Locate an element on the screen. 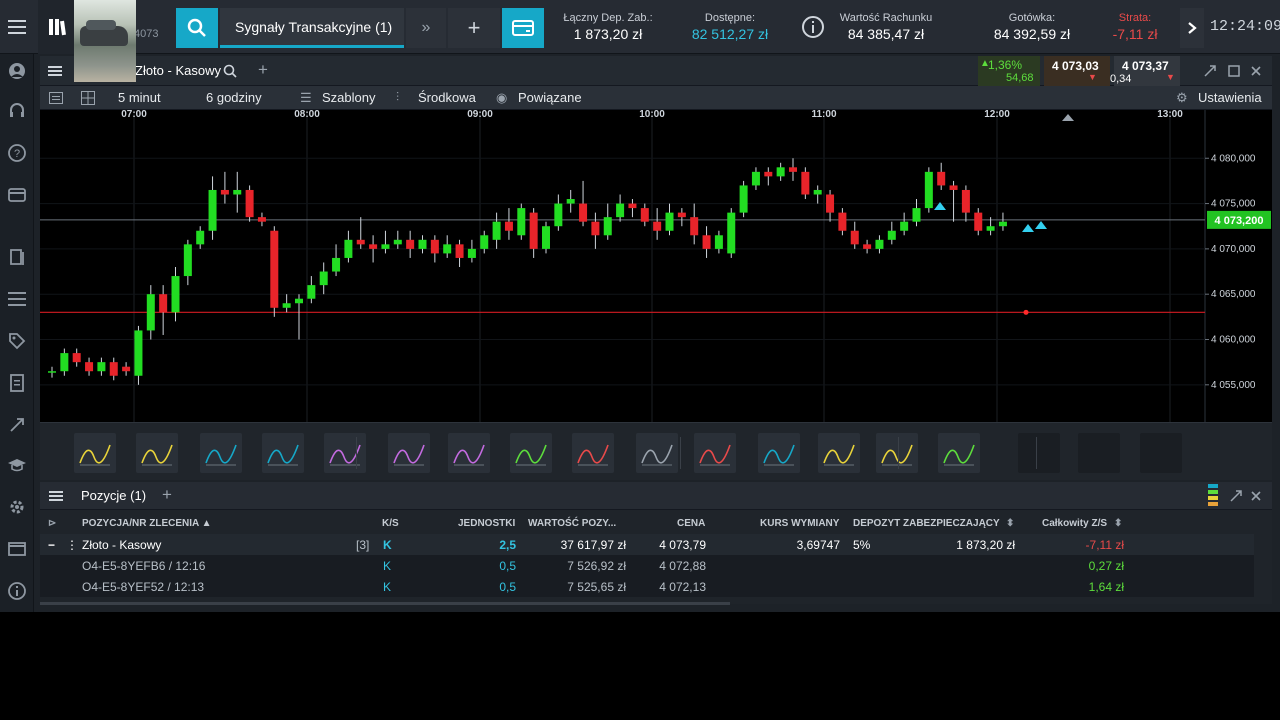 Image resolution: width=1280 pixels, height=720 pixels. collapse-row-icon: − is located at coordinates (51, 545).